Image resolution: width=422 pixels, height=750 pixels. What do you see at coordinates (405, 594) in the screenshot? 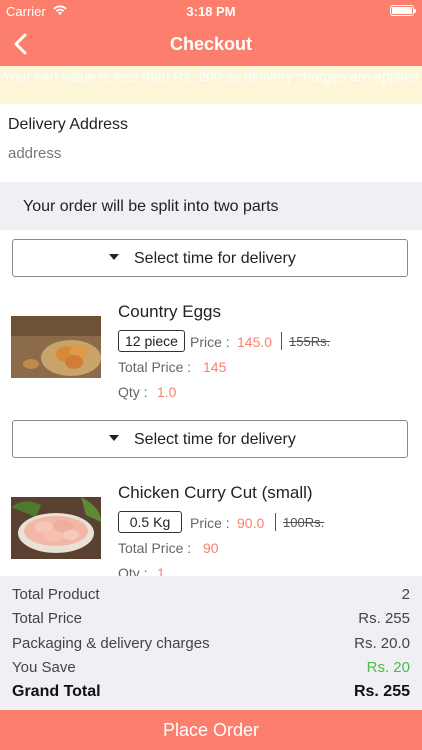
I see `total-product-value: 2` at bounding box center [405, 594].